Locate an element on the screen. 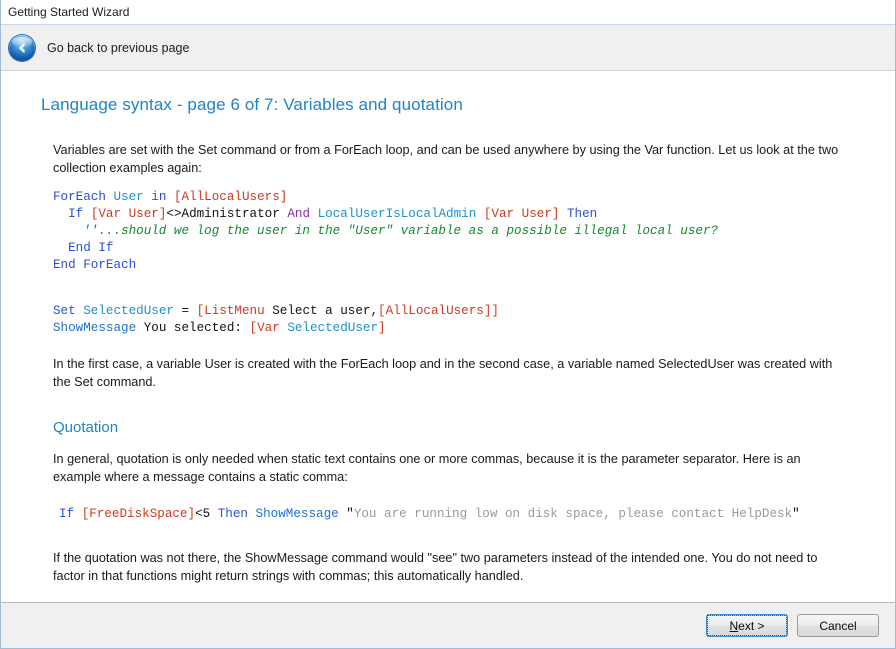 The image size is (896, 649). window-title: Getting Started Wizard is located at coordinates (69, 12).